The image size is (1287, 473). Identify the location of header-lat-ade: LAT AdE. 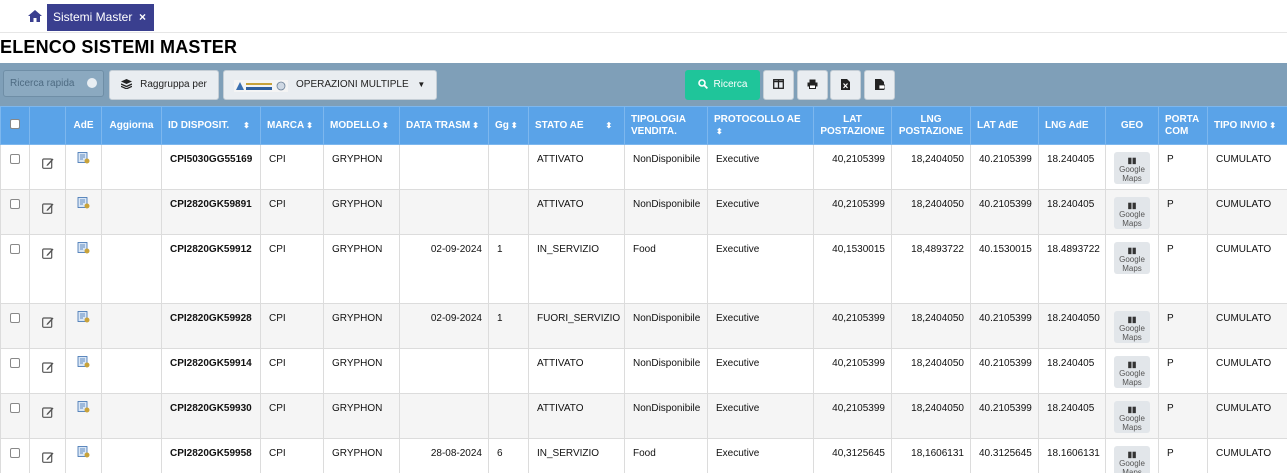
(1004, 125).